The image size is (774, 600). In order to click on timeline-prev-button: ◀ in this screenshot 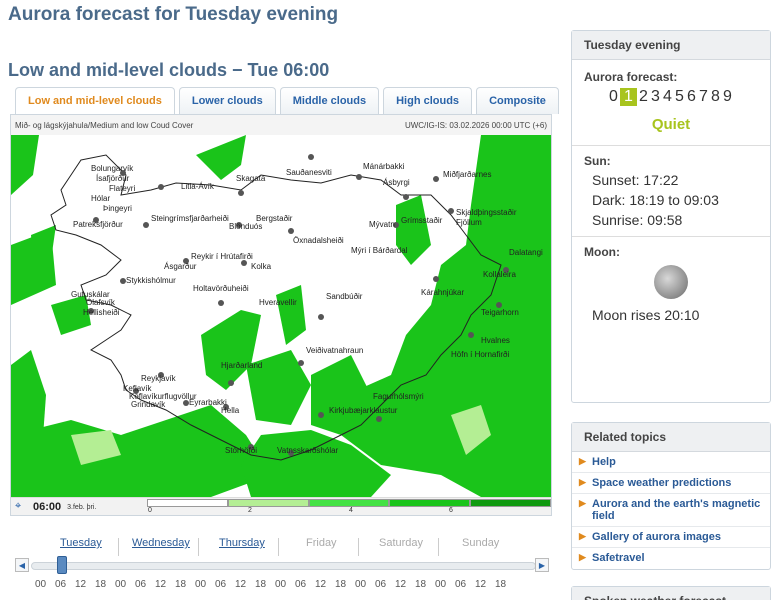, I will do `click(22, 565)`.